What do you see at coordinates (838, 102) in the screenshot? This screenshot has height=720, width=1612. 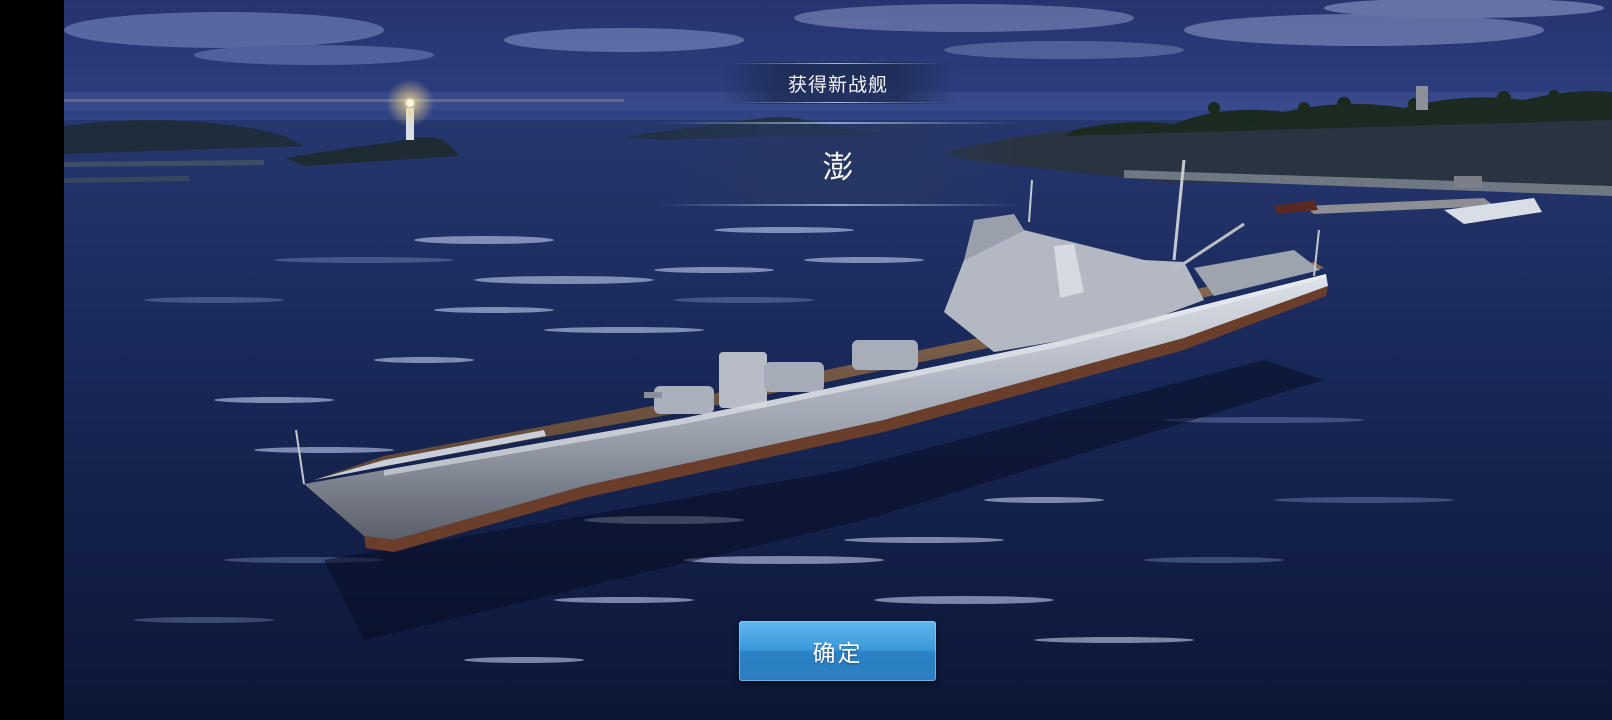 I see `title-plate-bottom-line` at bounding box center [838, 102].